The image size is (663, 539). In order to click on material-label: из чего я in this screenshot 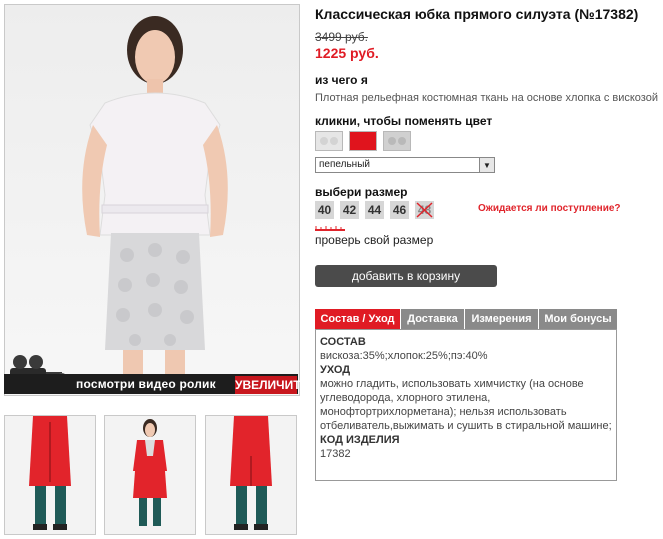, I will do `click(341, 80)`.